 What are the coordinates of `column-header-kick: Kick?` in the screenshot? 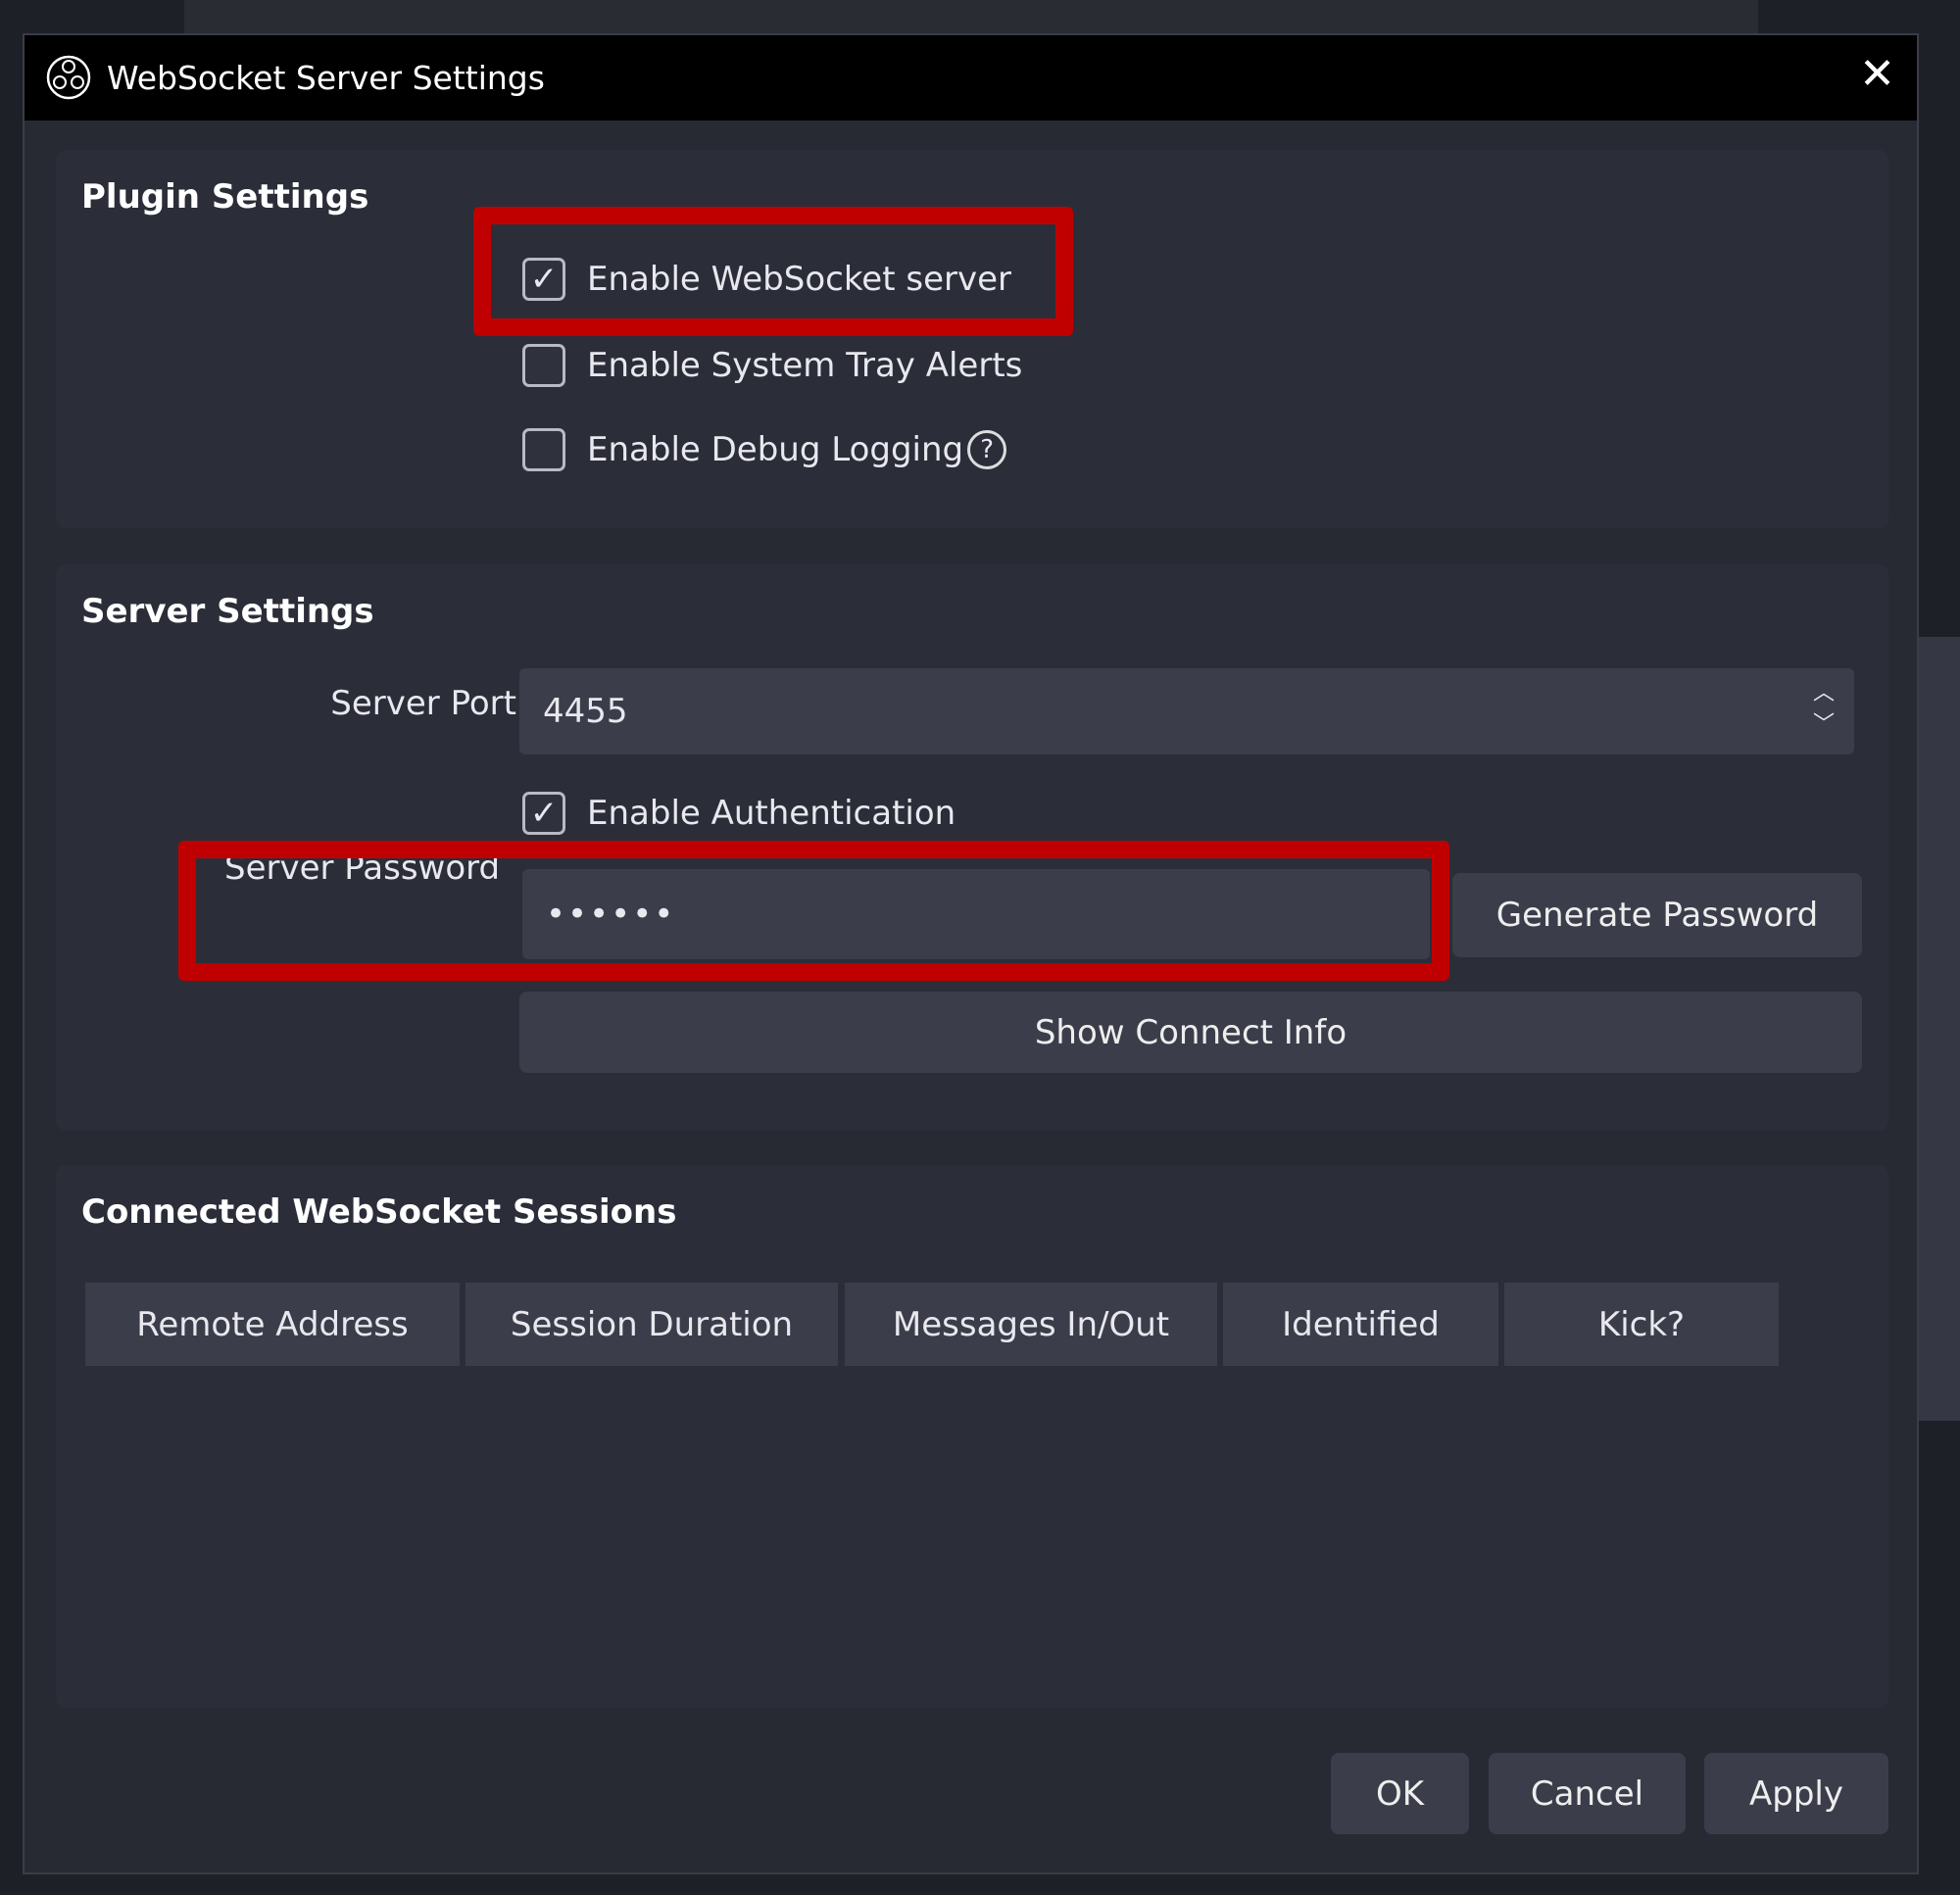 It's located at (1641, 1325).